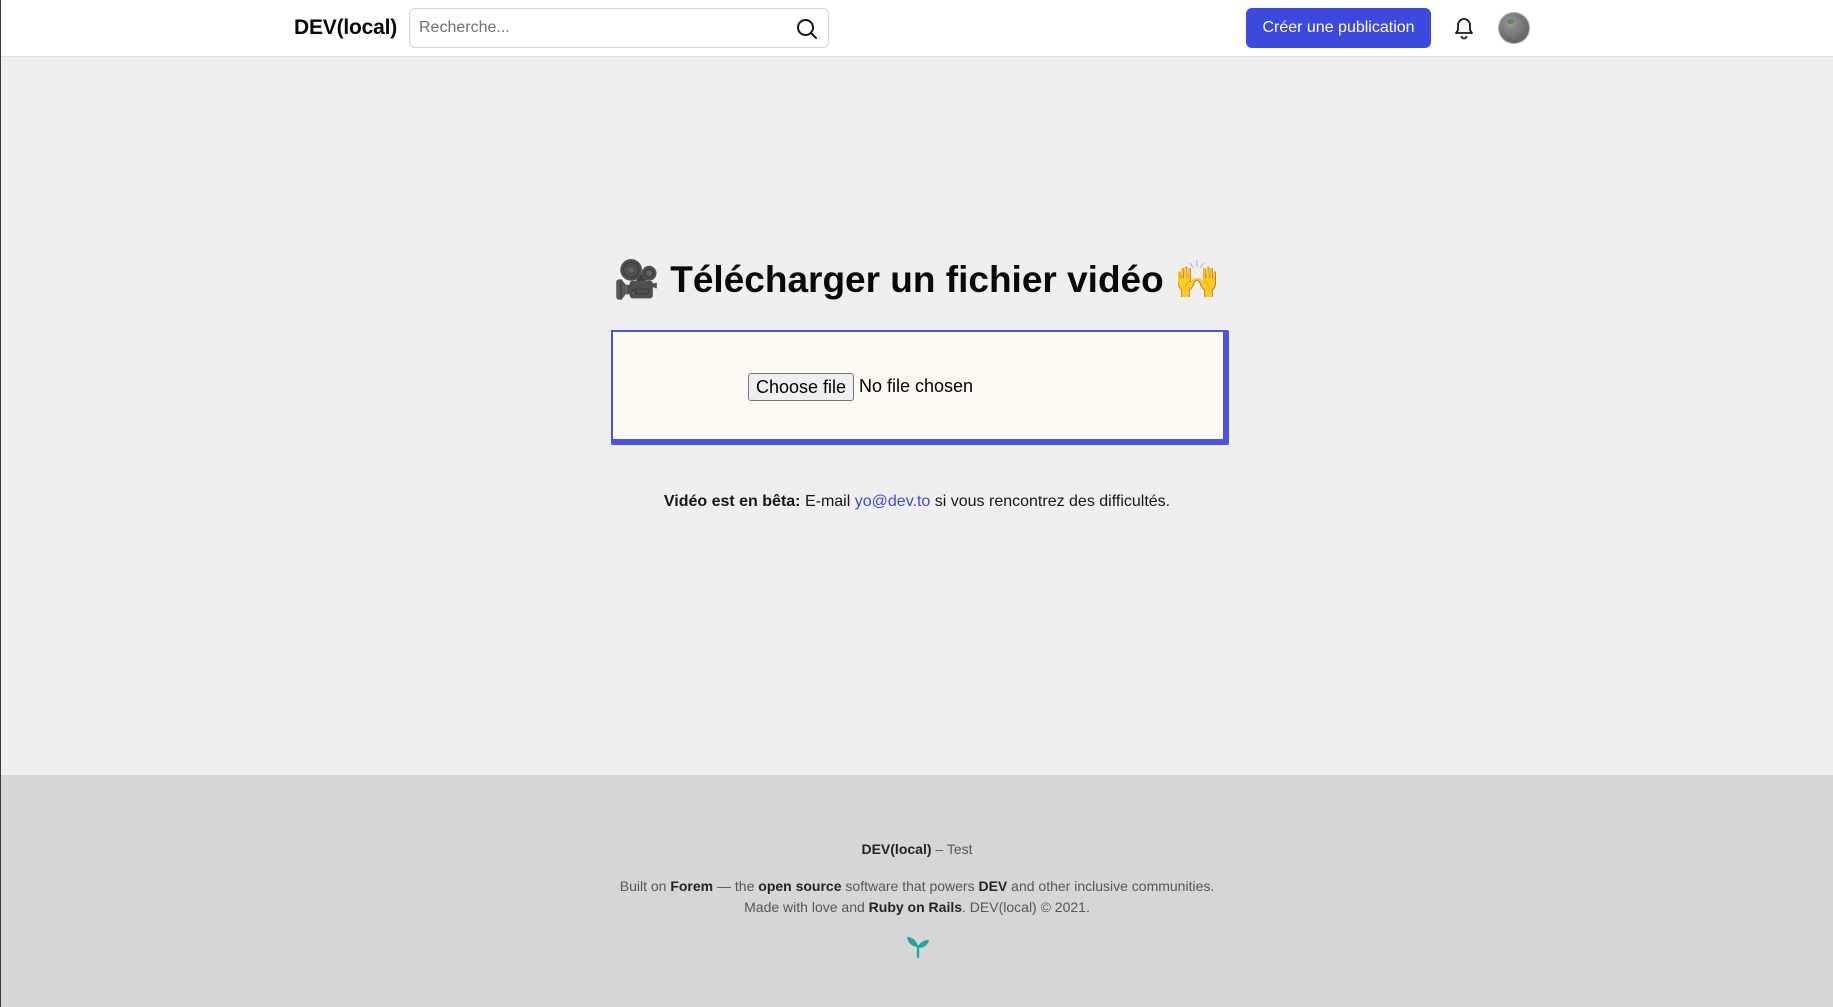 The height and width of the screenshot is (1007, 1833). I want to click on search-button, so click(807, 29).